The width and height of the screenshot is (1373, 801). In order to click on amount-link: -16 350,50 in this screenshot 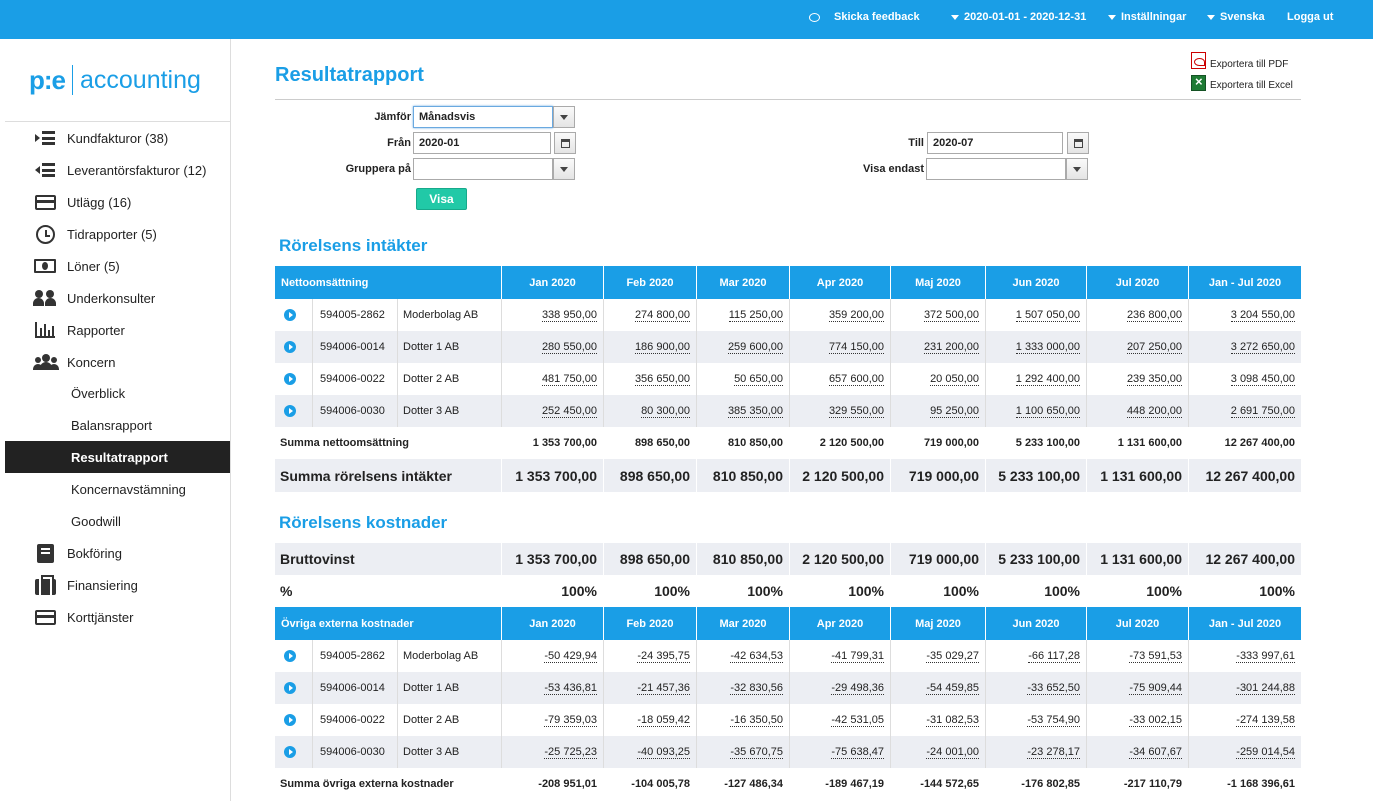, I will do `click(756, 720)`.